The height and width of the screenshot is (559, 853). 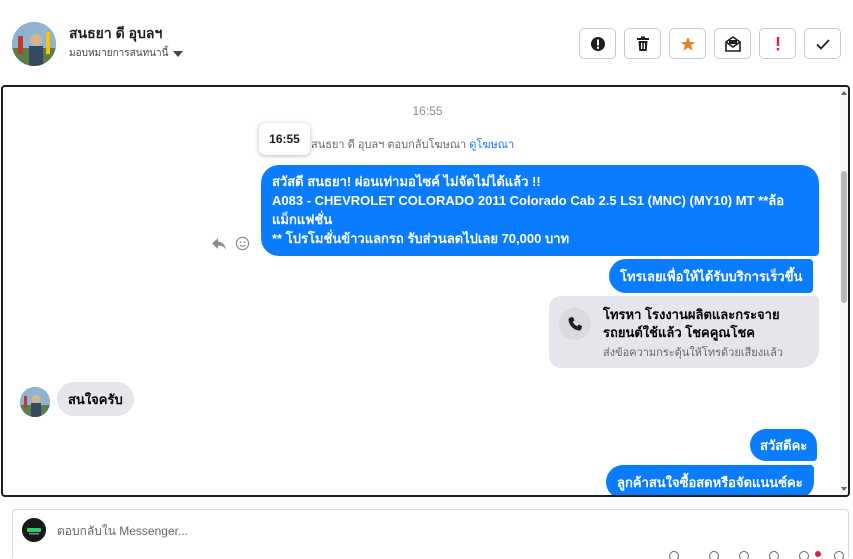 I want to click on page-profile-icon, so click(x=34, y=530).